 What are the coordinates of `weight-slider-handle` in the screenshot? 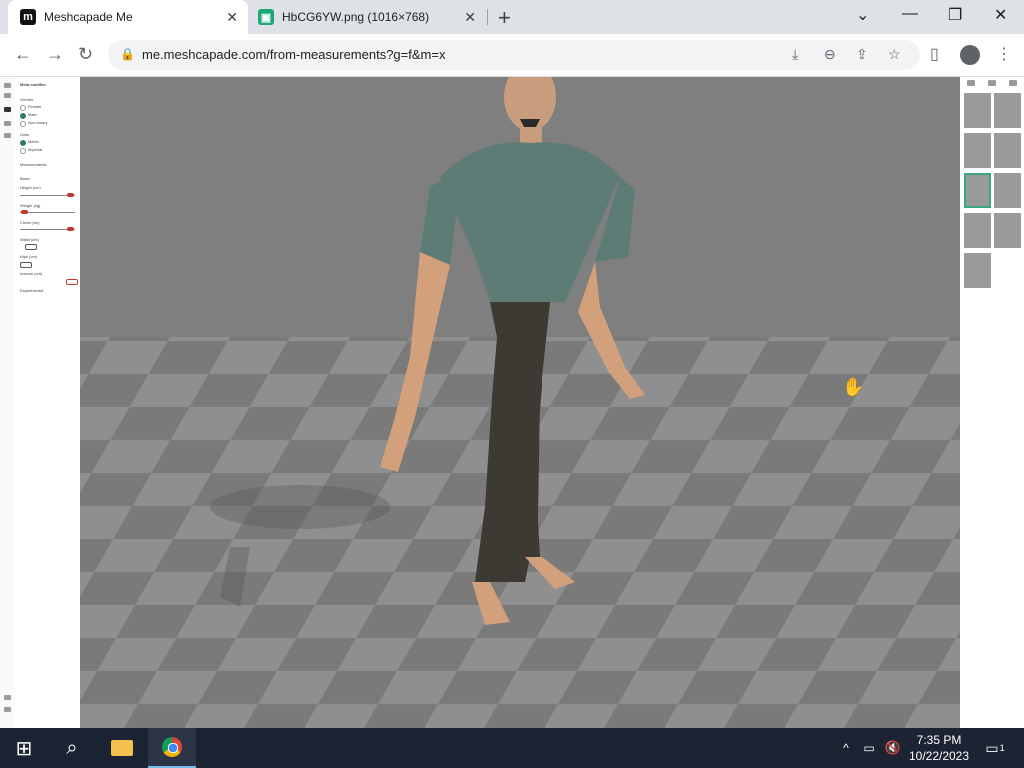 It's located at (24, 212).